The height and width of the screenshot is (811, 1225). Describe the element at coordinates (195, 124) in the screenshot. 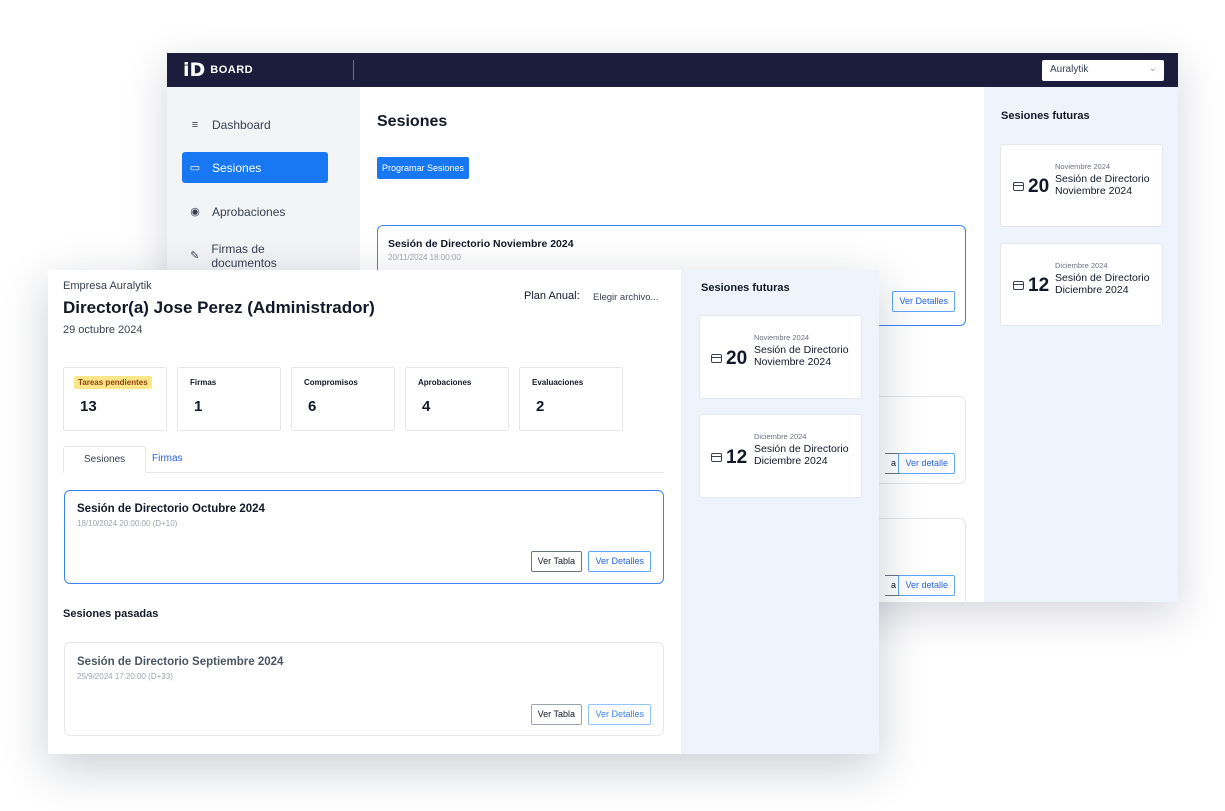

I see `list-icon: ≡` at that location.